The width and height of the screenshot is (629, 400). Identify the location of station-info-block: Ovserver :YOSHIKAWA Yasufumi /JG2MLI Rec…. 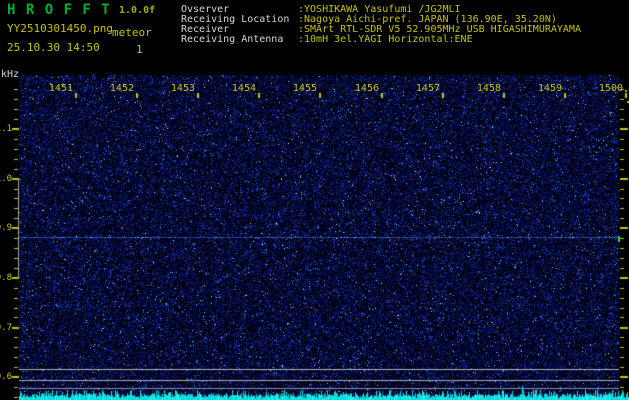
(381, 24).